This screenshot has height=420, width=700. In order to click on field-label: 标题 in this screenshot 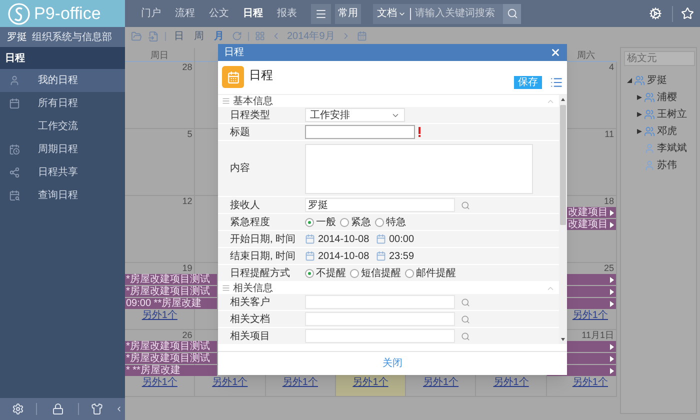, I will do `click(240, 133)`.